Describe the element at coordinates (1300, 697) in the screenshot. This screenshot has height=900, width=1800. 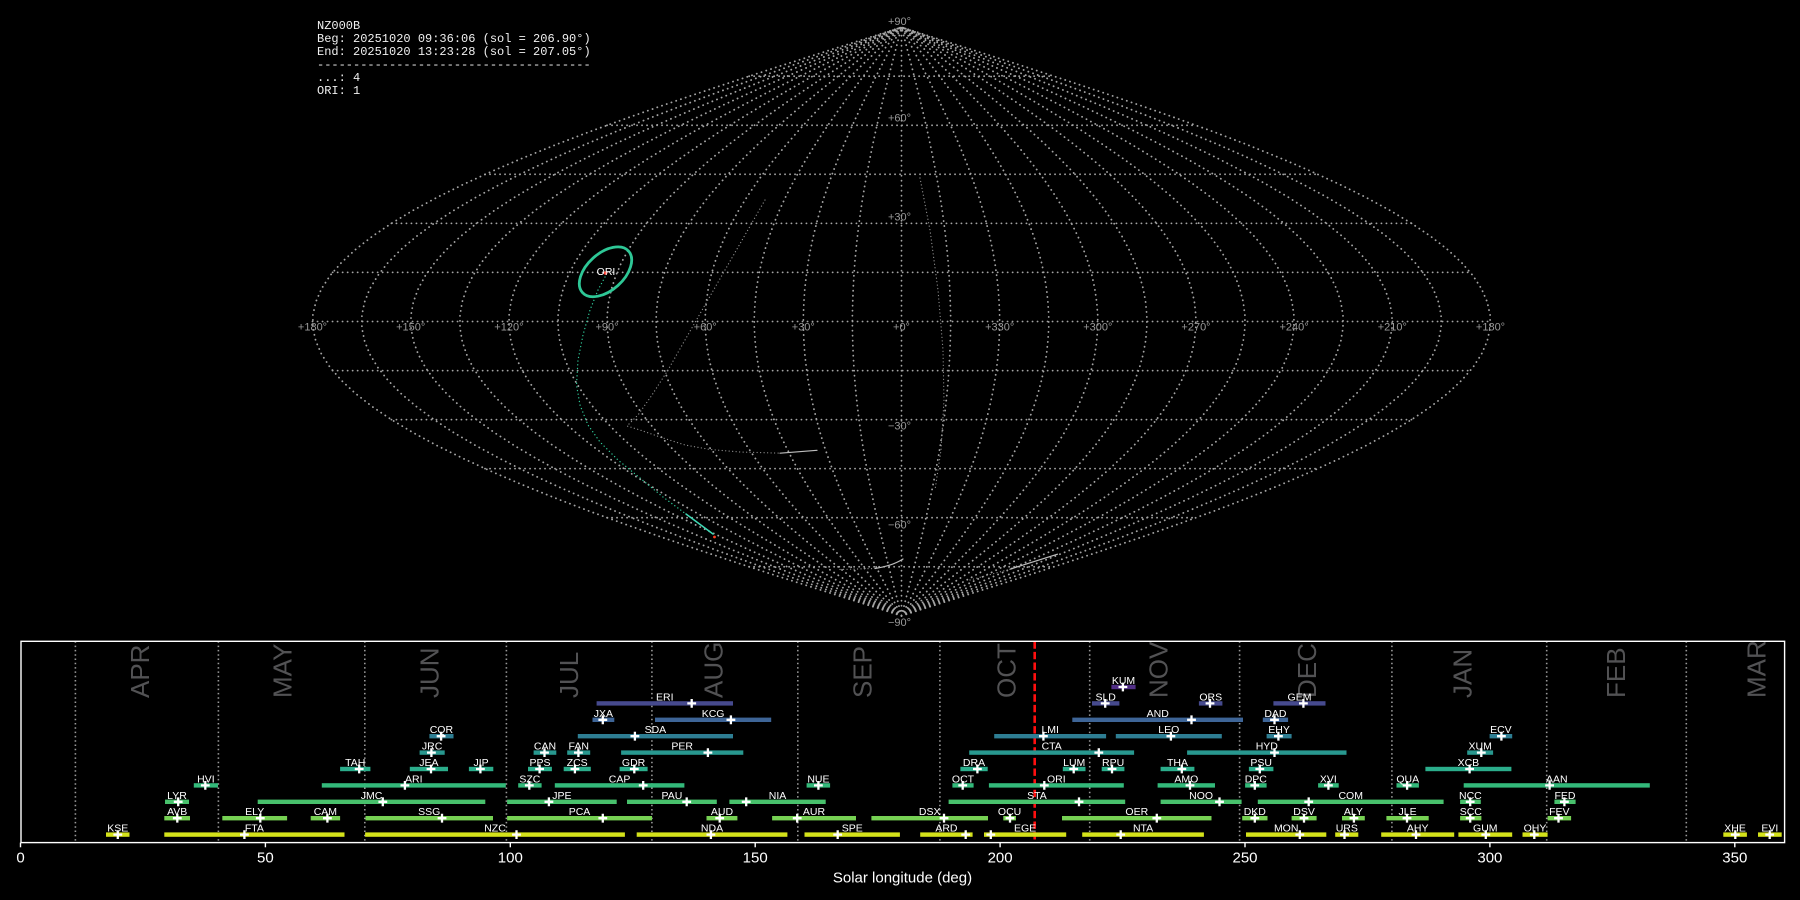
I see `svg-text: GEM` at that location.